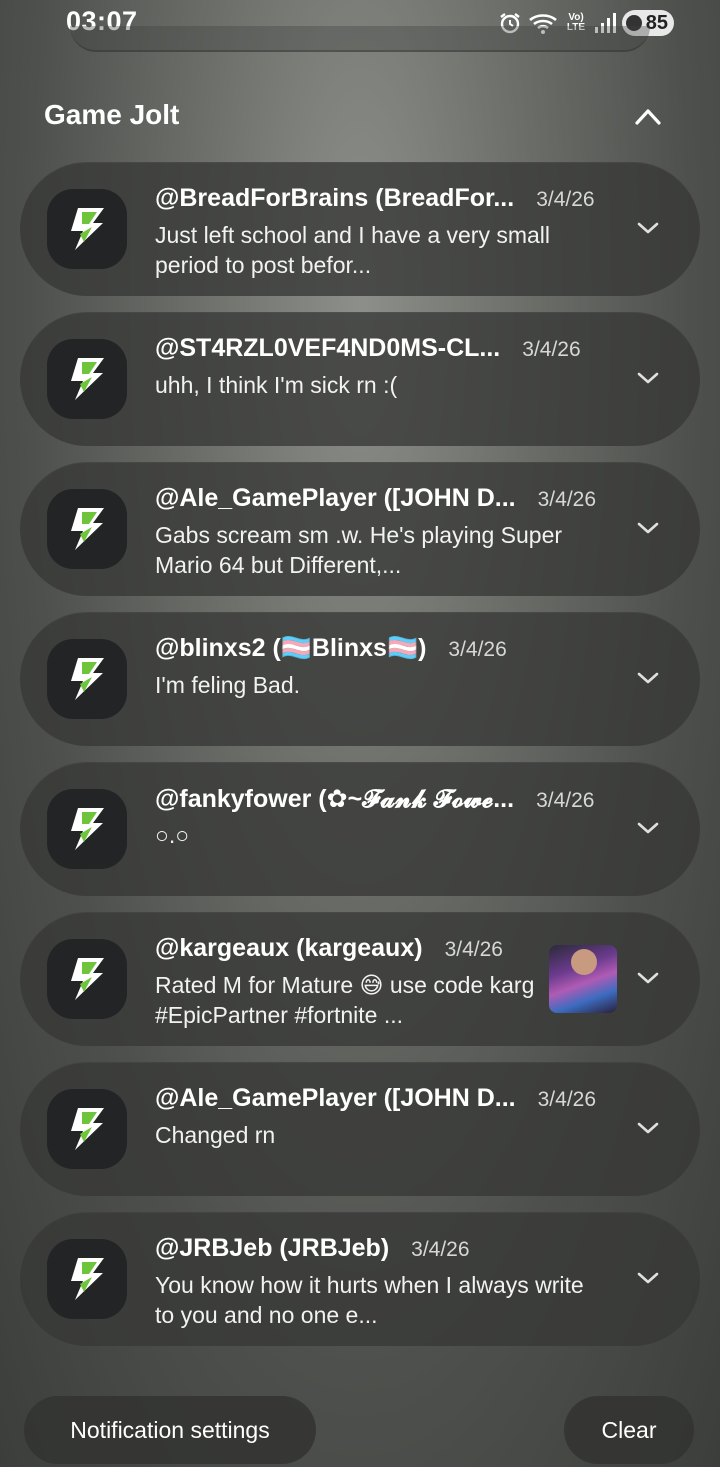 The width and height of the screenshot is (720, 1467). What do you see at coordinates (215, 1135) in the screenshot?
I see `notification-body: Changed rn` at bounding box center [215, 1135].